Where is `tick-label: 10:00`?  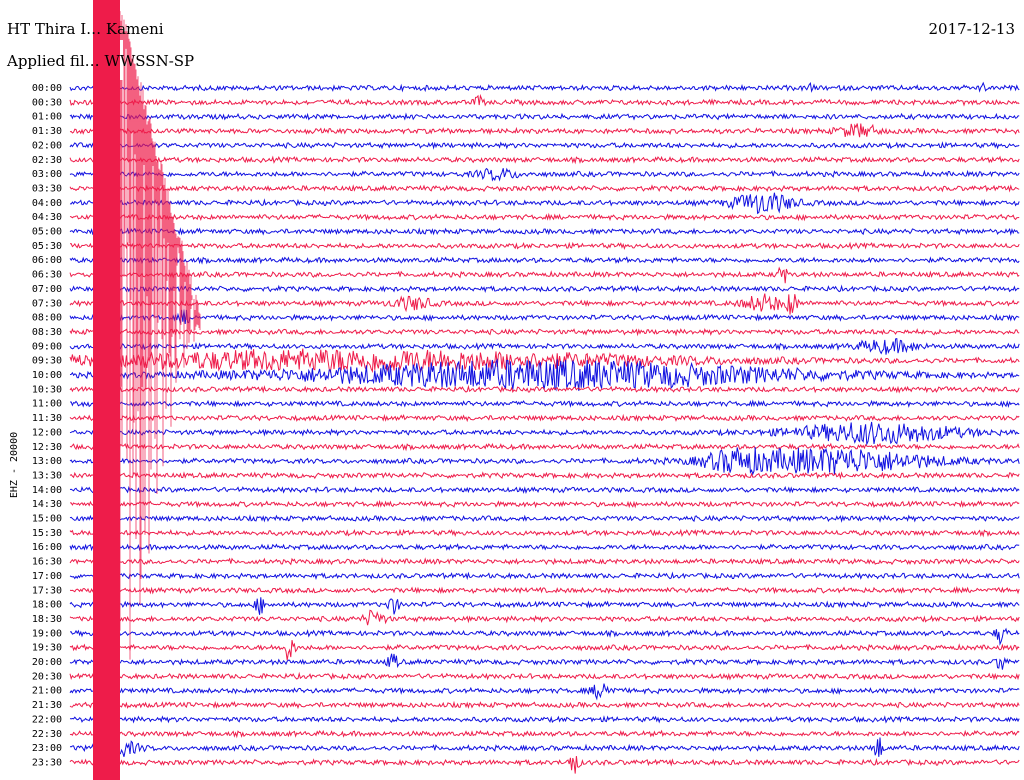 tick-label: 10:00 is located at coordinates (47, 375).